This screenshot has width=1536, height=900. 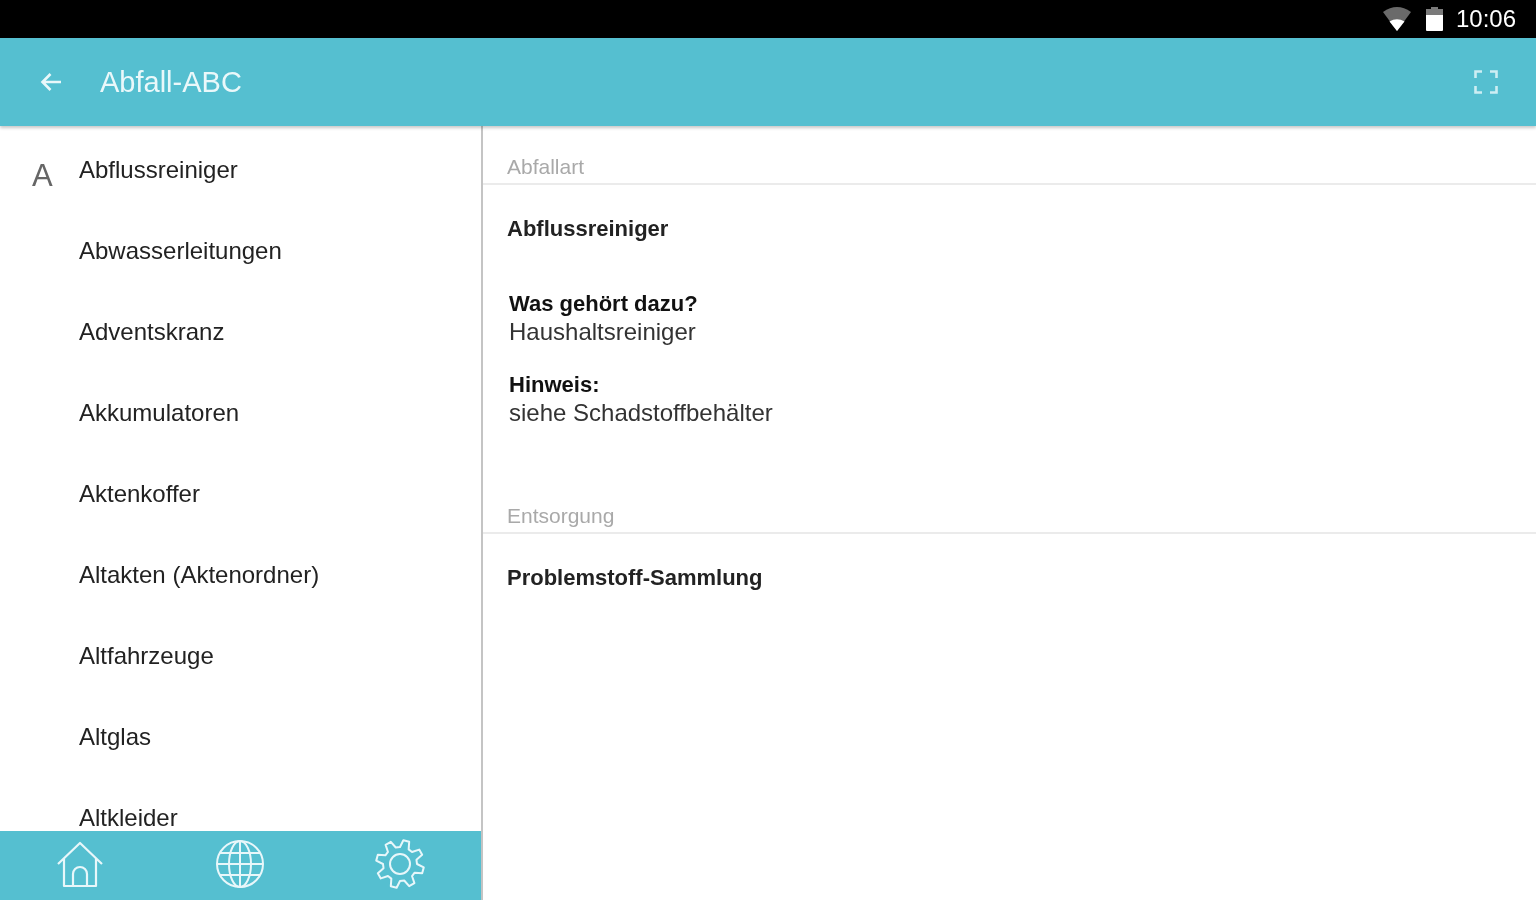 What do you see at coordinates (554, 385) in the screenshot?
I see `field-label: Hinweis:` at bounding box center [554, 385].